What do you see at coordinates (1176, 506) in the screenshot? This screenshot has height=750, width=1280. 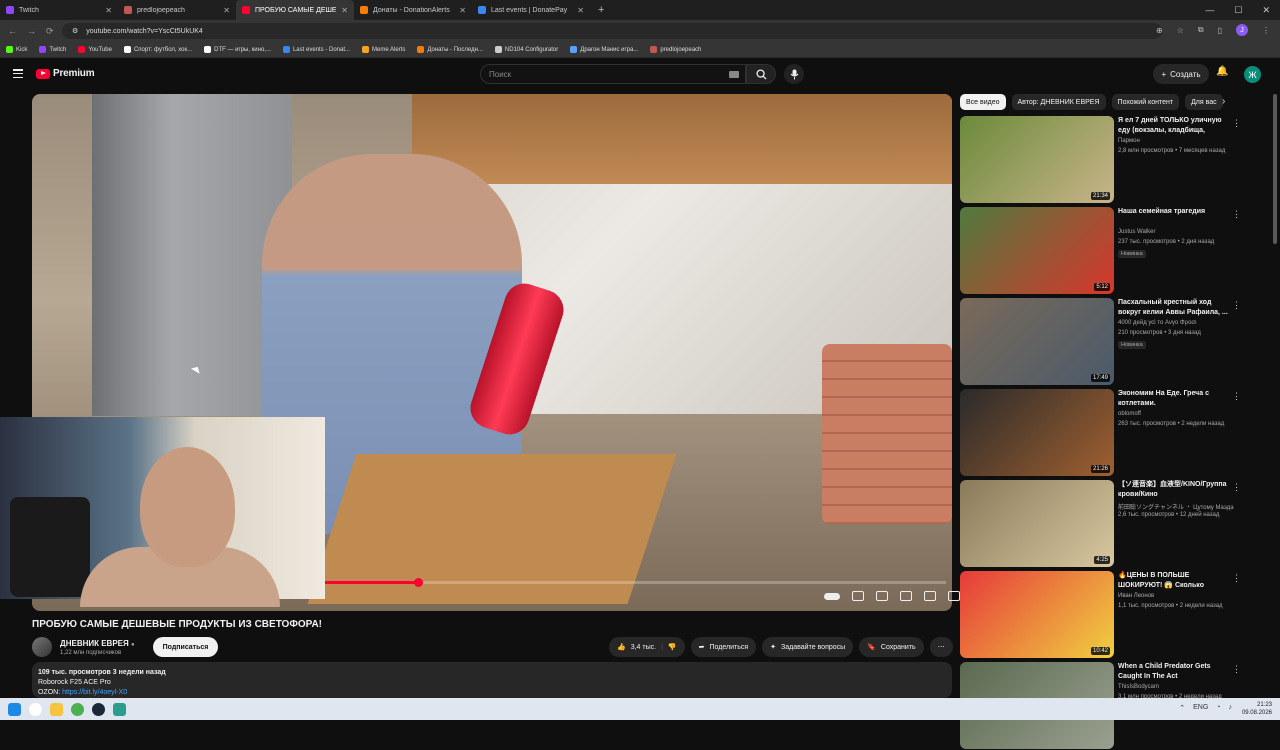 I see `channel-name: 前田聡ソングチャンネル ・ Цутому Маэда` at bounding box center [1176, 506].